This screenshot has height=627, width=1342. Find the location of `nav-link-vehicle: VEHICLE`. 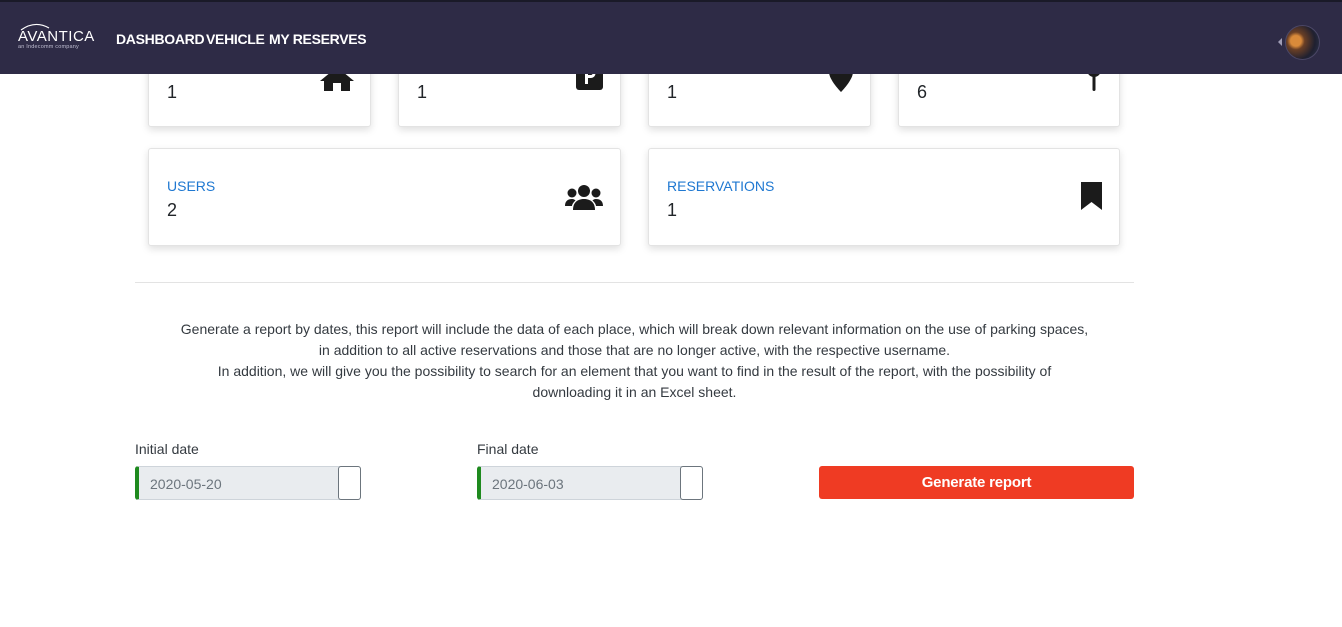

nav-link-vehicle: VEHICLE is located at coordinates (235, 39).